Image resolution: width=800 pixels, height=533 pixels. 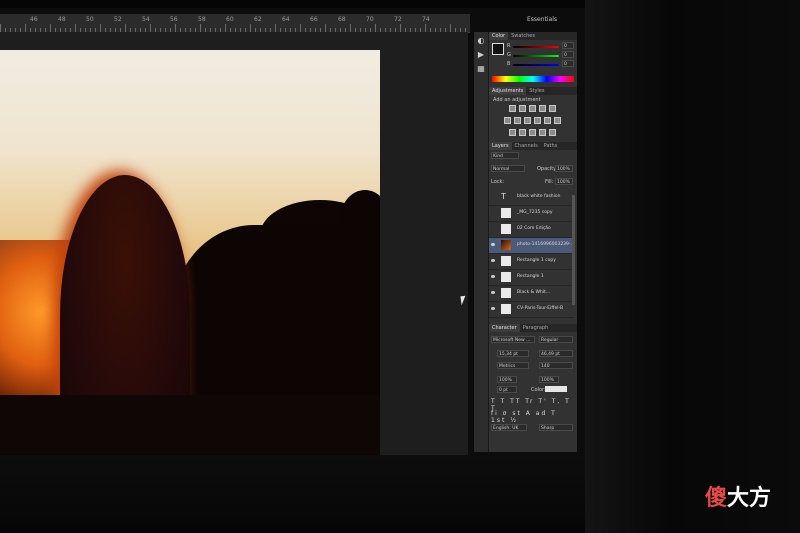 I want to click on tab-paths: Paths, so click(x=551, y=146).